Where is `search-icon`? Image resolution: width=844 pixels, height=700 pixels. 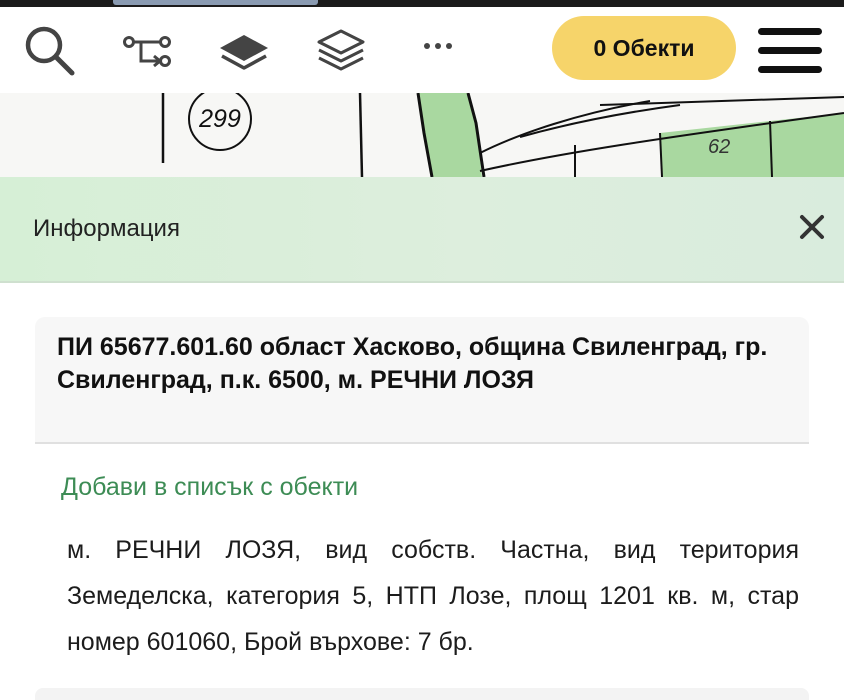 search-icon is located at coordinates (50, 51).